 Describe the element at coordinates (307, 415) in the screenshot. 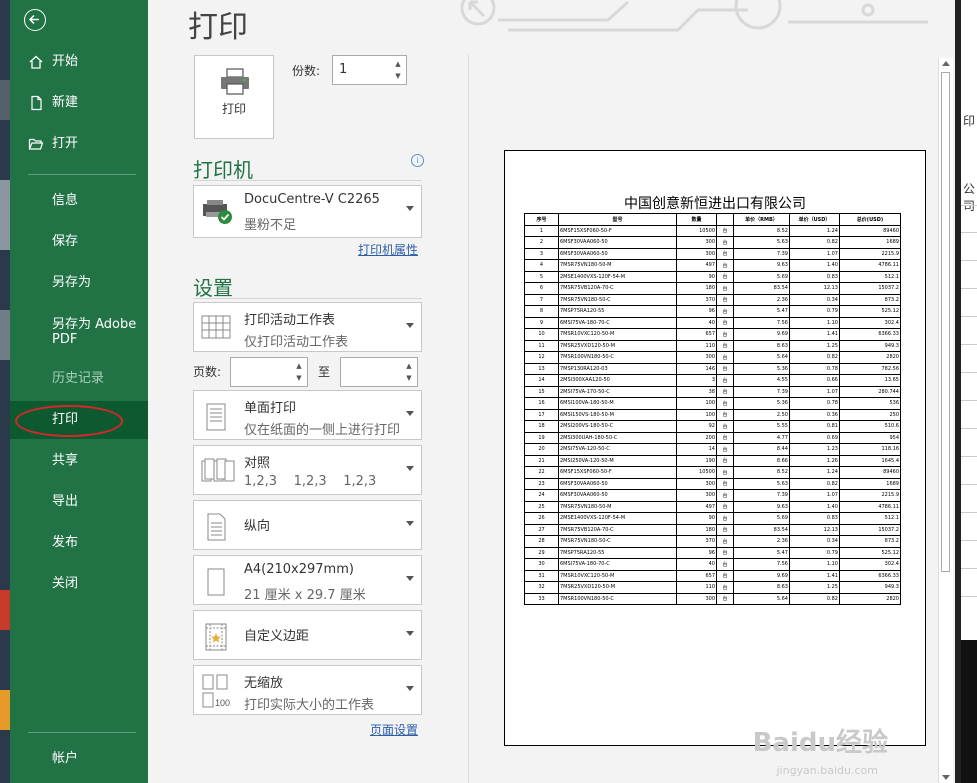

I see `setting-sides: 单面打印 仅在纸面的一侧上进行打印` at that location.